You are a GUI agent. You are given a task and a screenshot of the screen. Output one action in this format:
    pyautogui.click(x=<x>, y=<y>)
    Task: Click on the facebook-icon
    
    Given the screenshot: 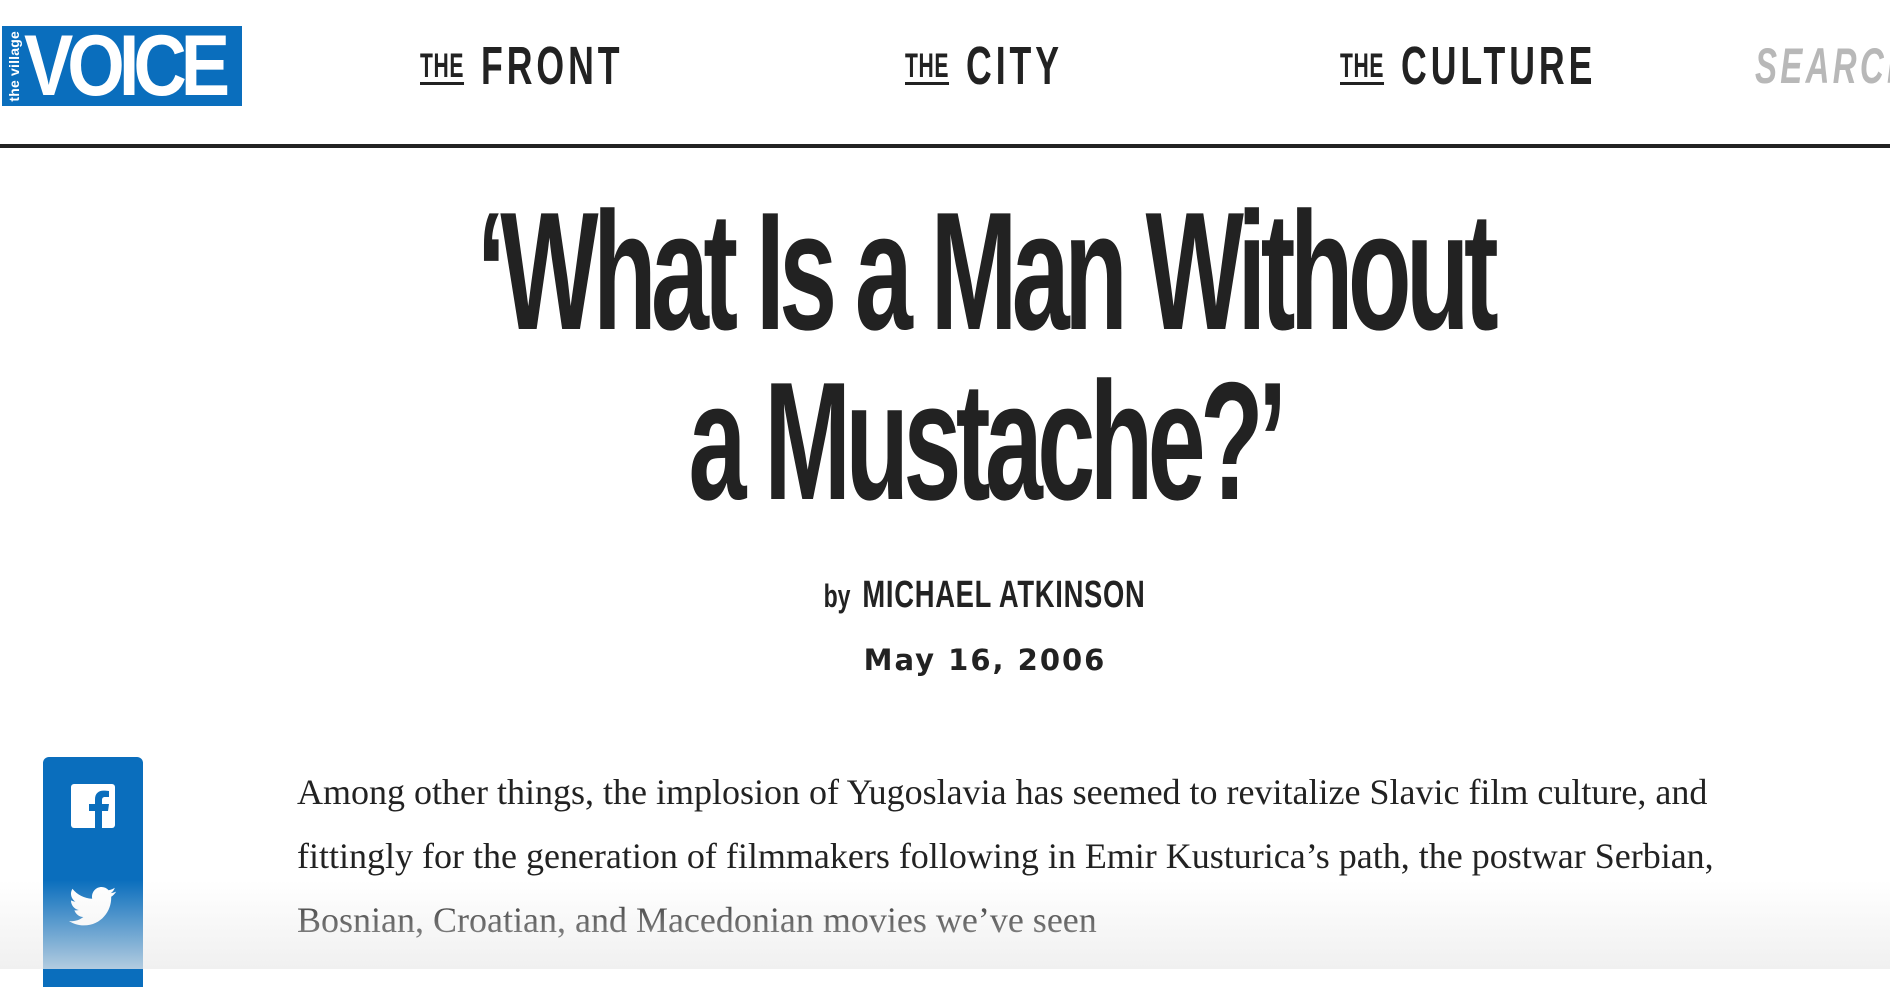 What is the action you would take?
    pyautogui.click(x=93, y=806)
    